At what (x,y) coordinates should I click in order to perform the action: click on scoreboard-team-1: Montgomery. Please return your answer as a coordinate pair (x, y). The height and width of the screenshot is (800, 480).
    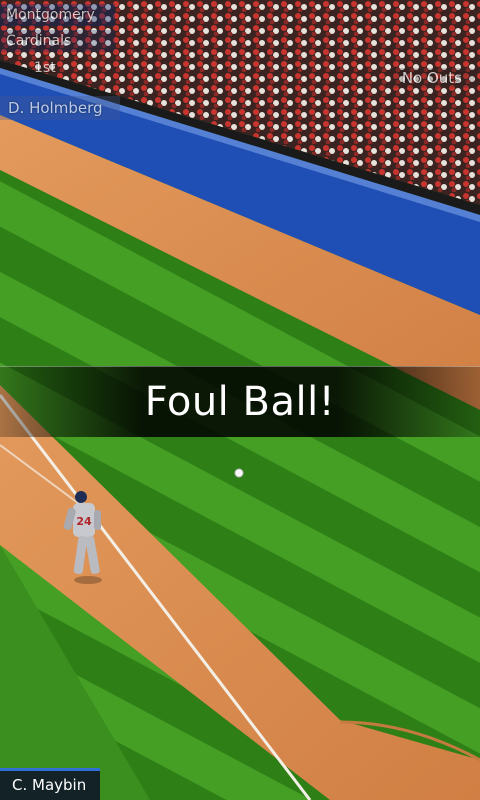
    Looking at the image, I should click on (57, 15).